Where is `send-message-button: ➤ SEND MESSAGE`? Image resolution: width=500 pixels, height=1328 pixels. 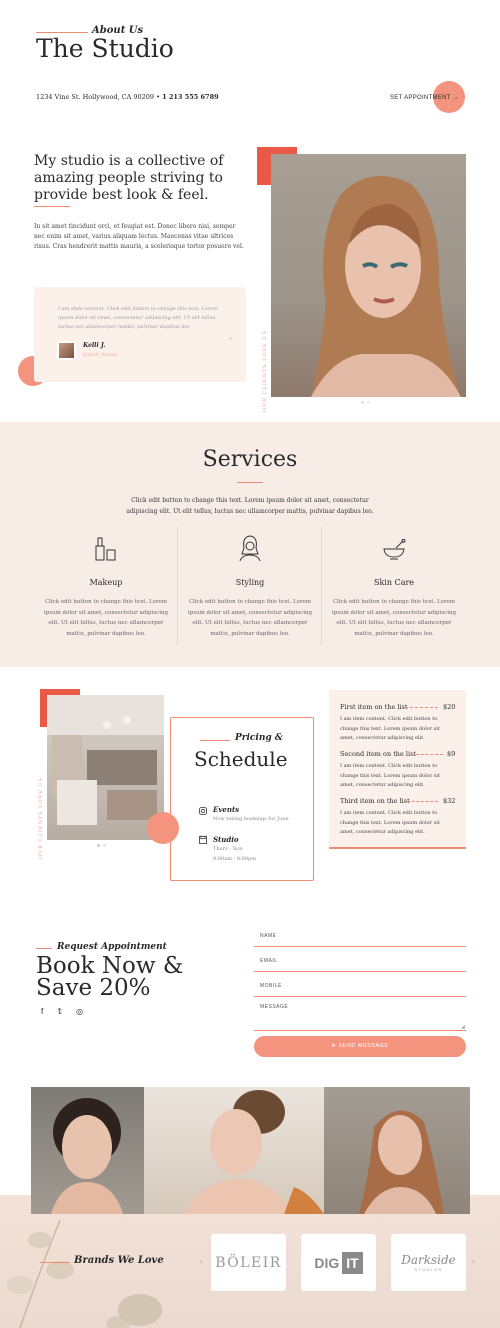 send-message-button: ➤ SEND MESSAGE is located at coordinates (360, 1046).